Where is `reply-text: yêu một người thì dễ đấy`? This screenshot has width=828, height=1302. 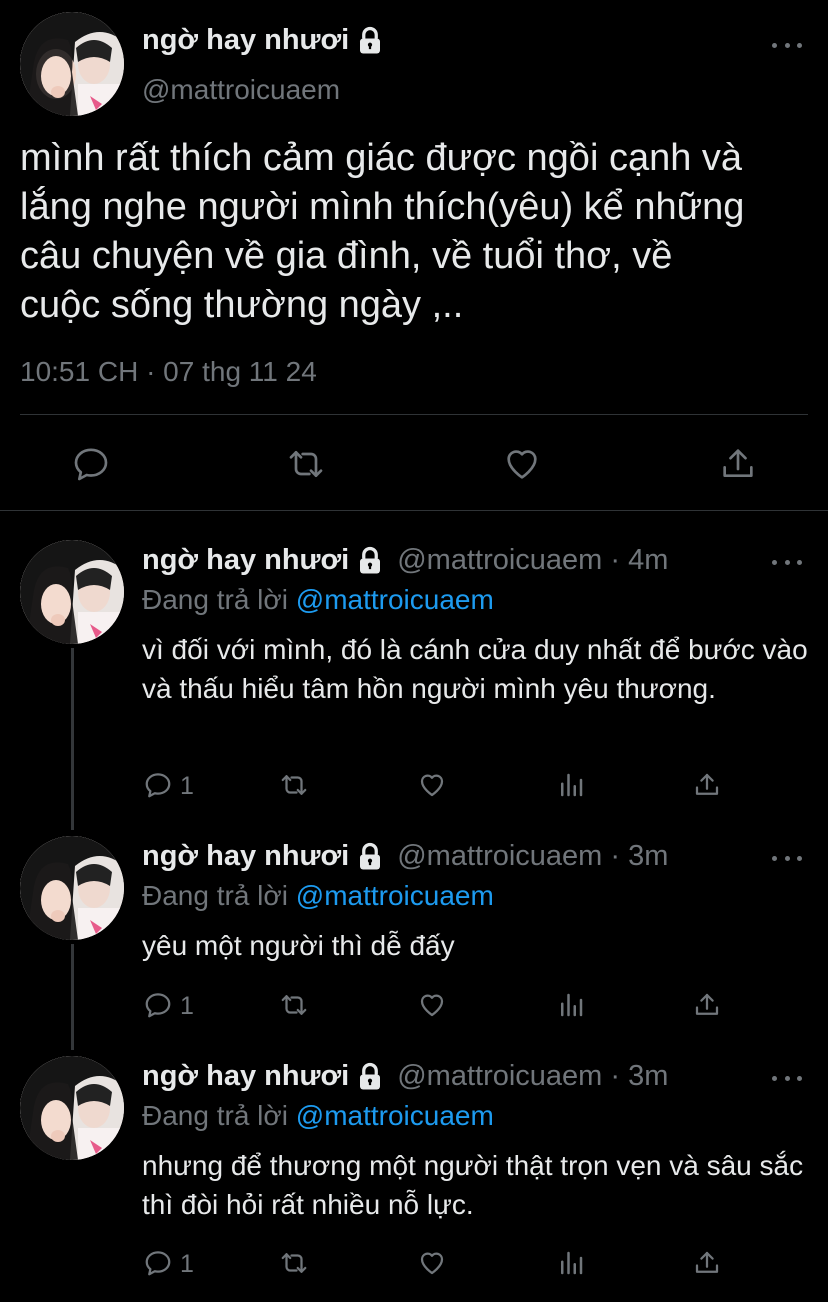 reply-text: yêu một người thì dễ đấy is located at coordinates (298, 945).